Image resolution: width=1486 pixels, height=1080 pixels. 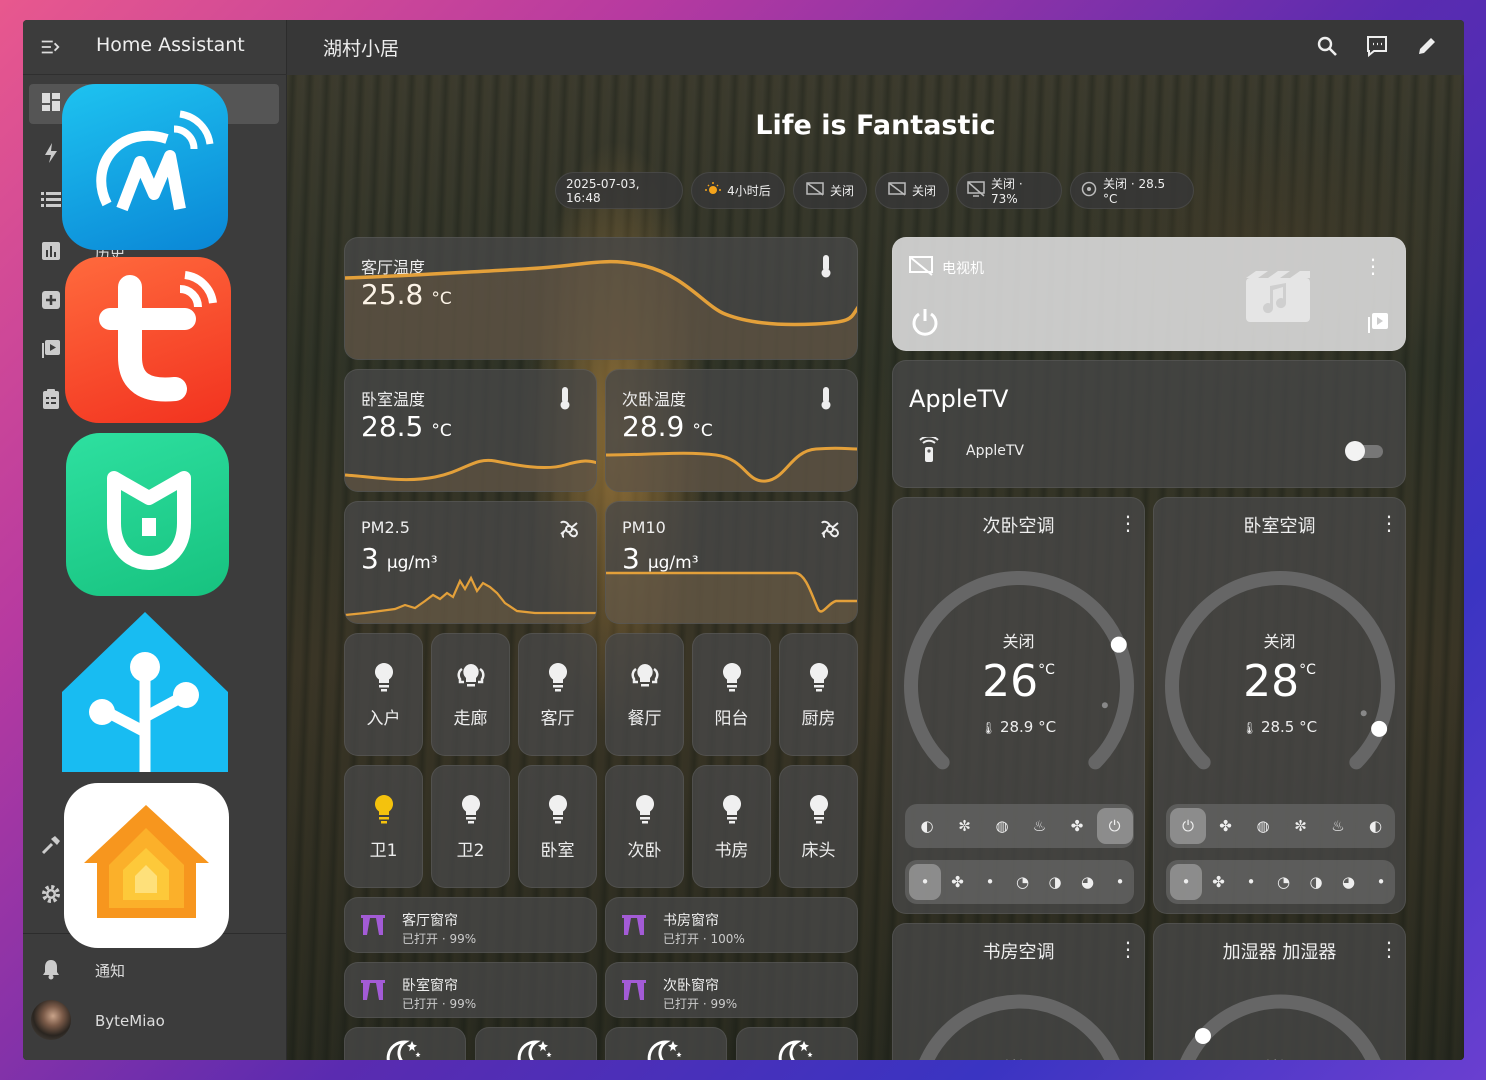 What do you see at coordinates (361, 49) in the screenshot?
I see `dashboard-title: 湖村小居` at bounding box center [361, 49].